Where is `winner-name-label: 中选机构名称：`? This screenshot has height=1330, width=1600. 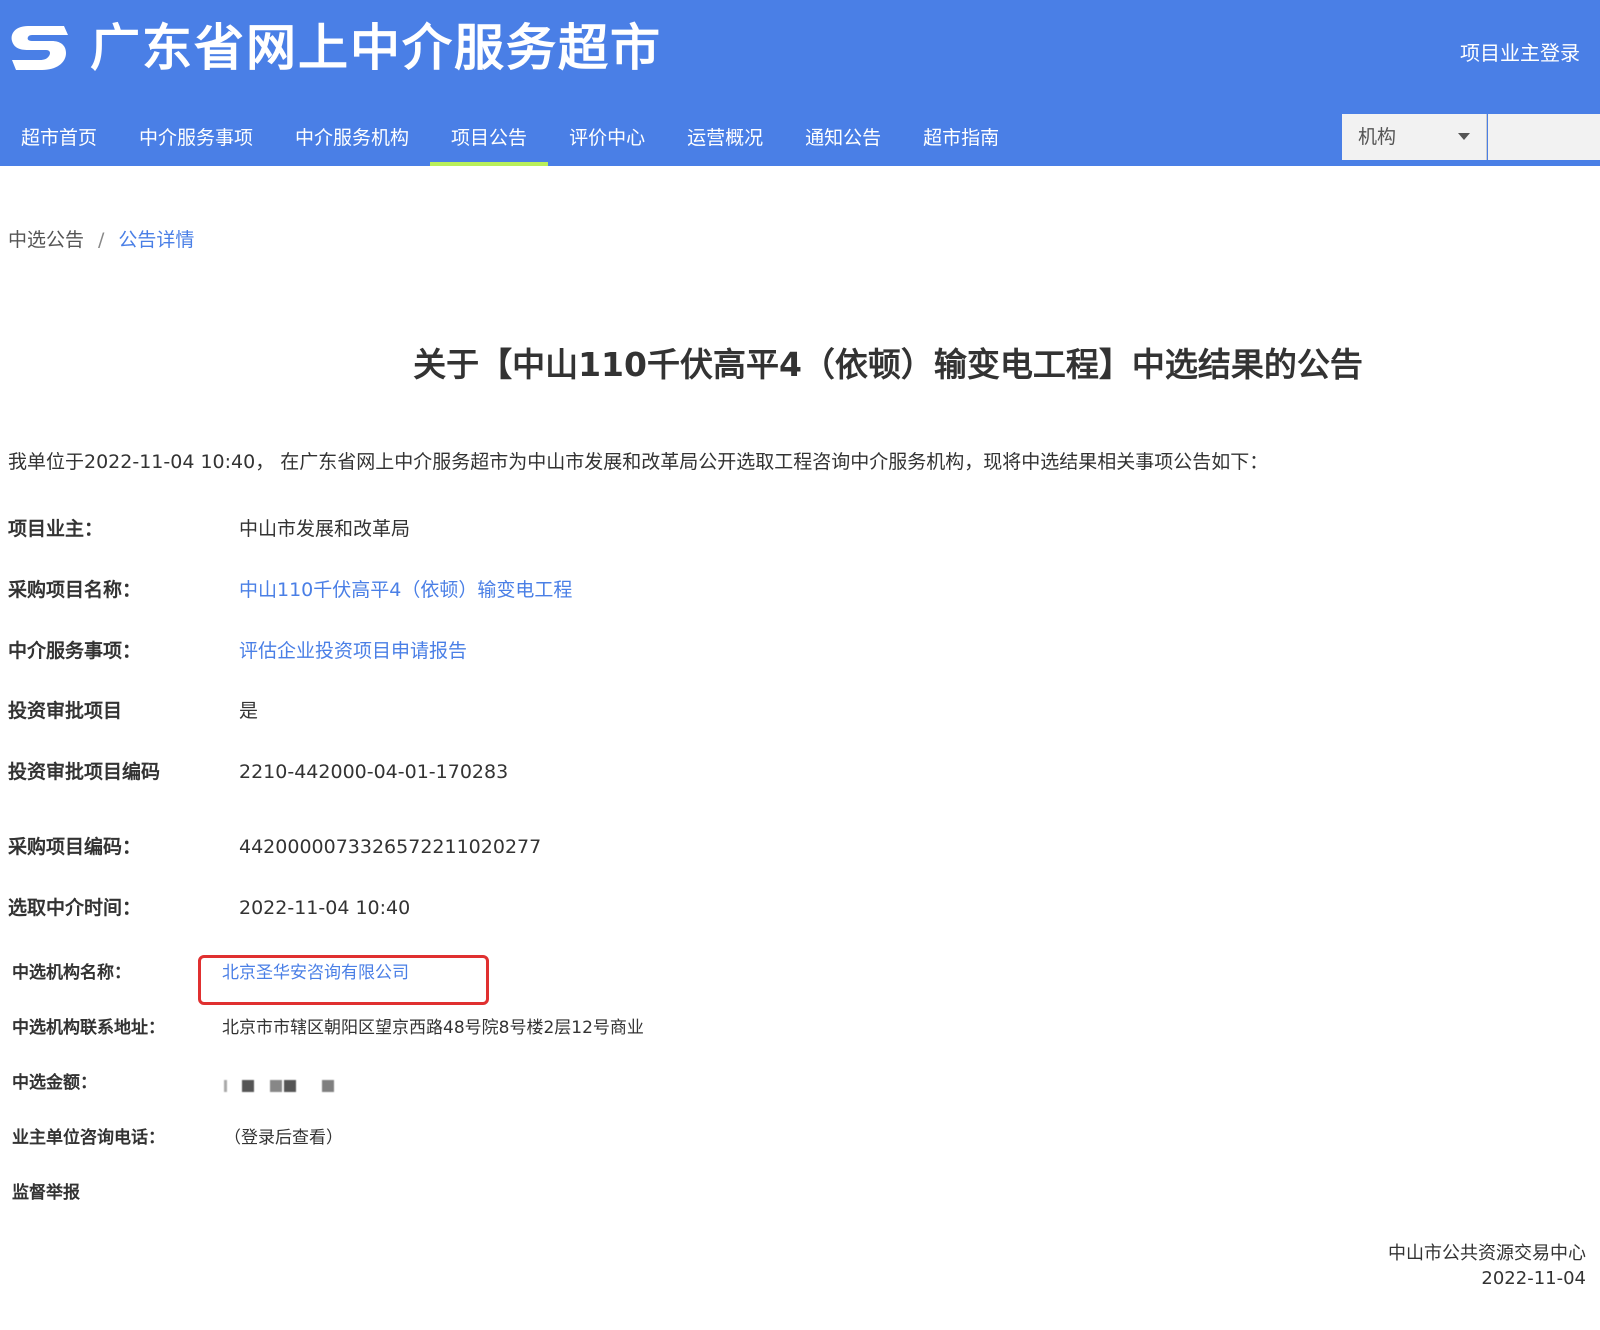 winner-name-label: 中选机构名称： is located at coordinates (71, 973).